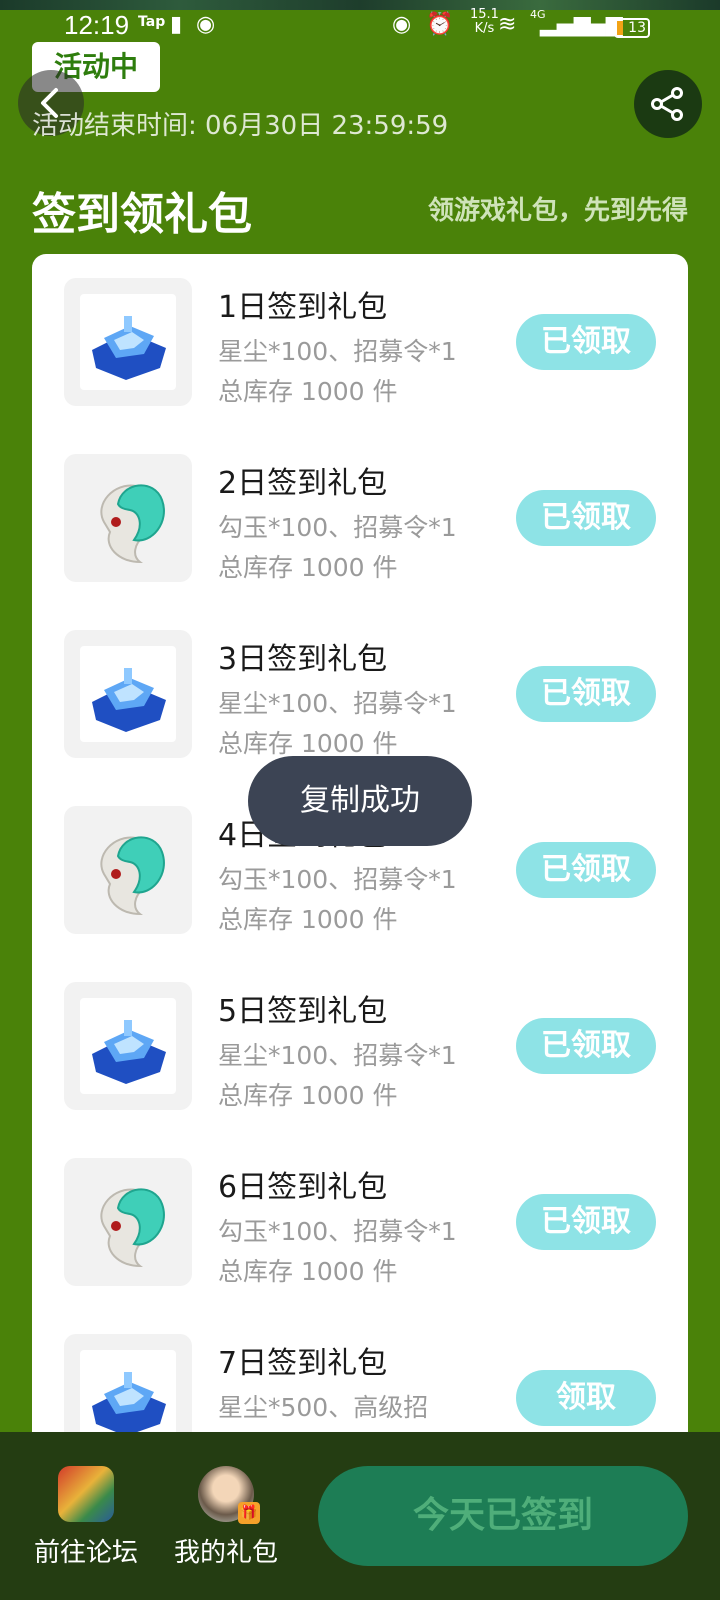  What do you see at coordinates (142, 214) in the screenshot?
I see `page-title: 签到领礼包` at bounding box center [142, 214].